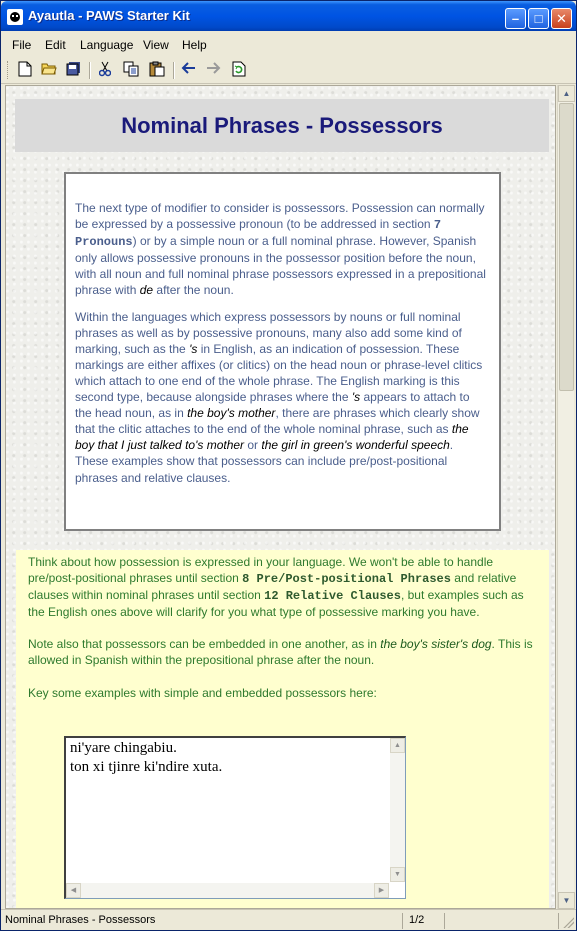  What do you see at coordinates (156, 45) in the screenshot?
I see `menu-view: View` at bounding box center [156, 45].